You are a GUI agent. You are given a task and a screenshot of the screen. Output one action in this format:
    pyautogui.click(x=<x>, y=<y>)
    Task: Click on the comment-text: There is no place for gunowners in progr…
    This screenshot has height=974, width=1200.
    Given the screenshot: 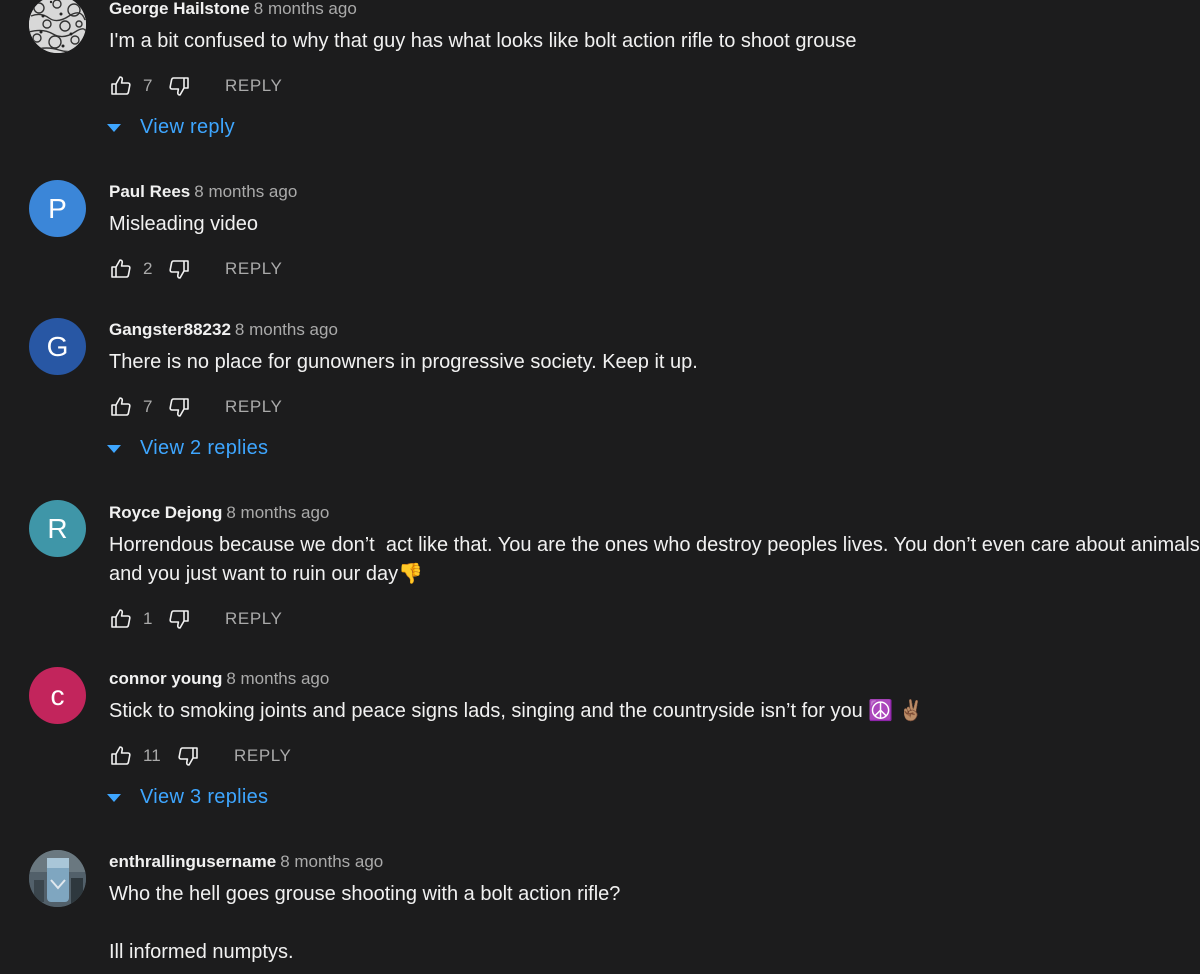 What is the action you would take?
    pyautogui.click(x=403, y=362)
    